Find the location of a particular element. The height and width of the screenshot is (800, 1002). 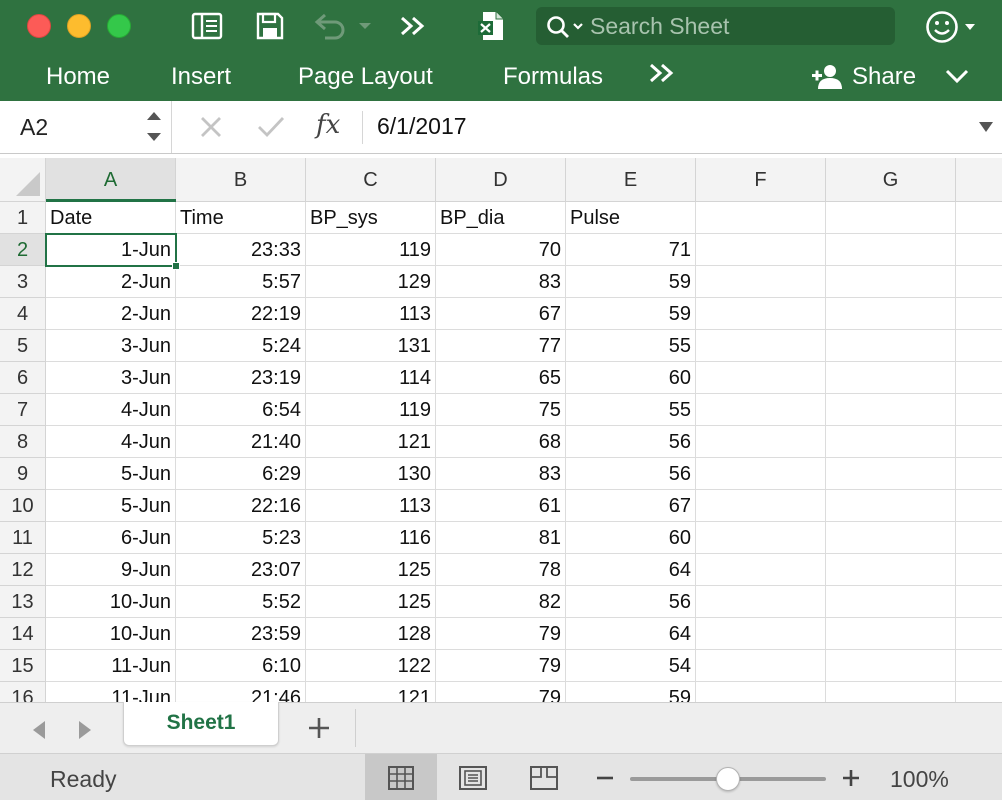

grid-cell: 2-Jun is located at coordinates (111, 282).